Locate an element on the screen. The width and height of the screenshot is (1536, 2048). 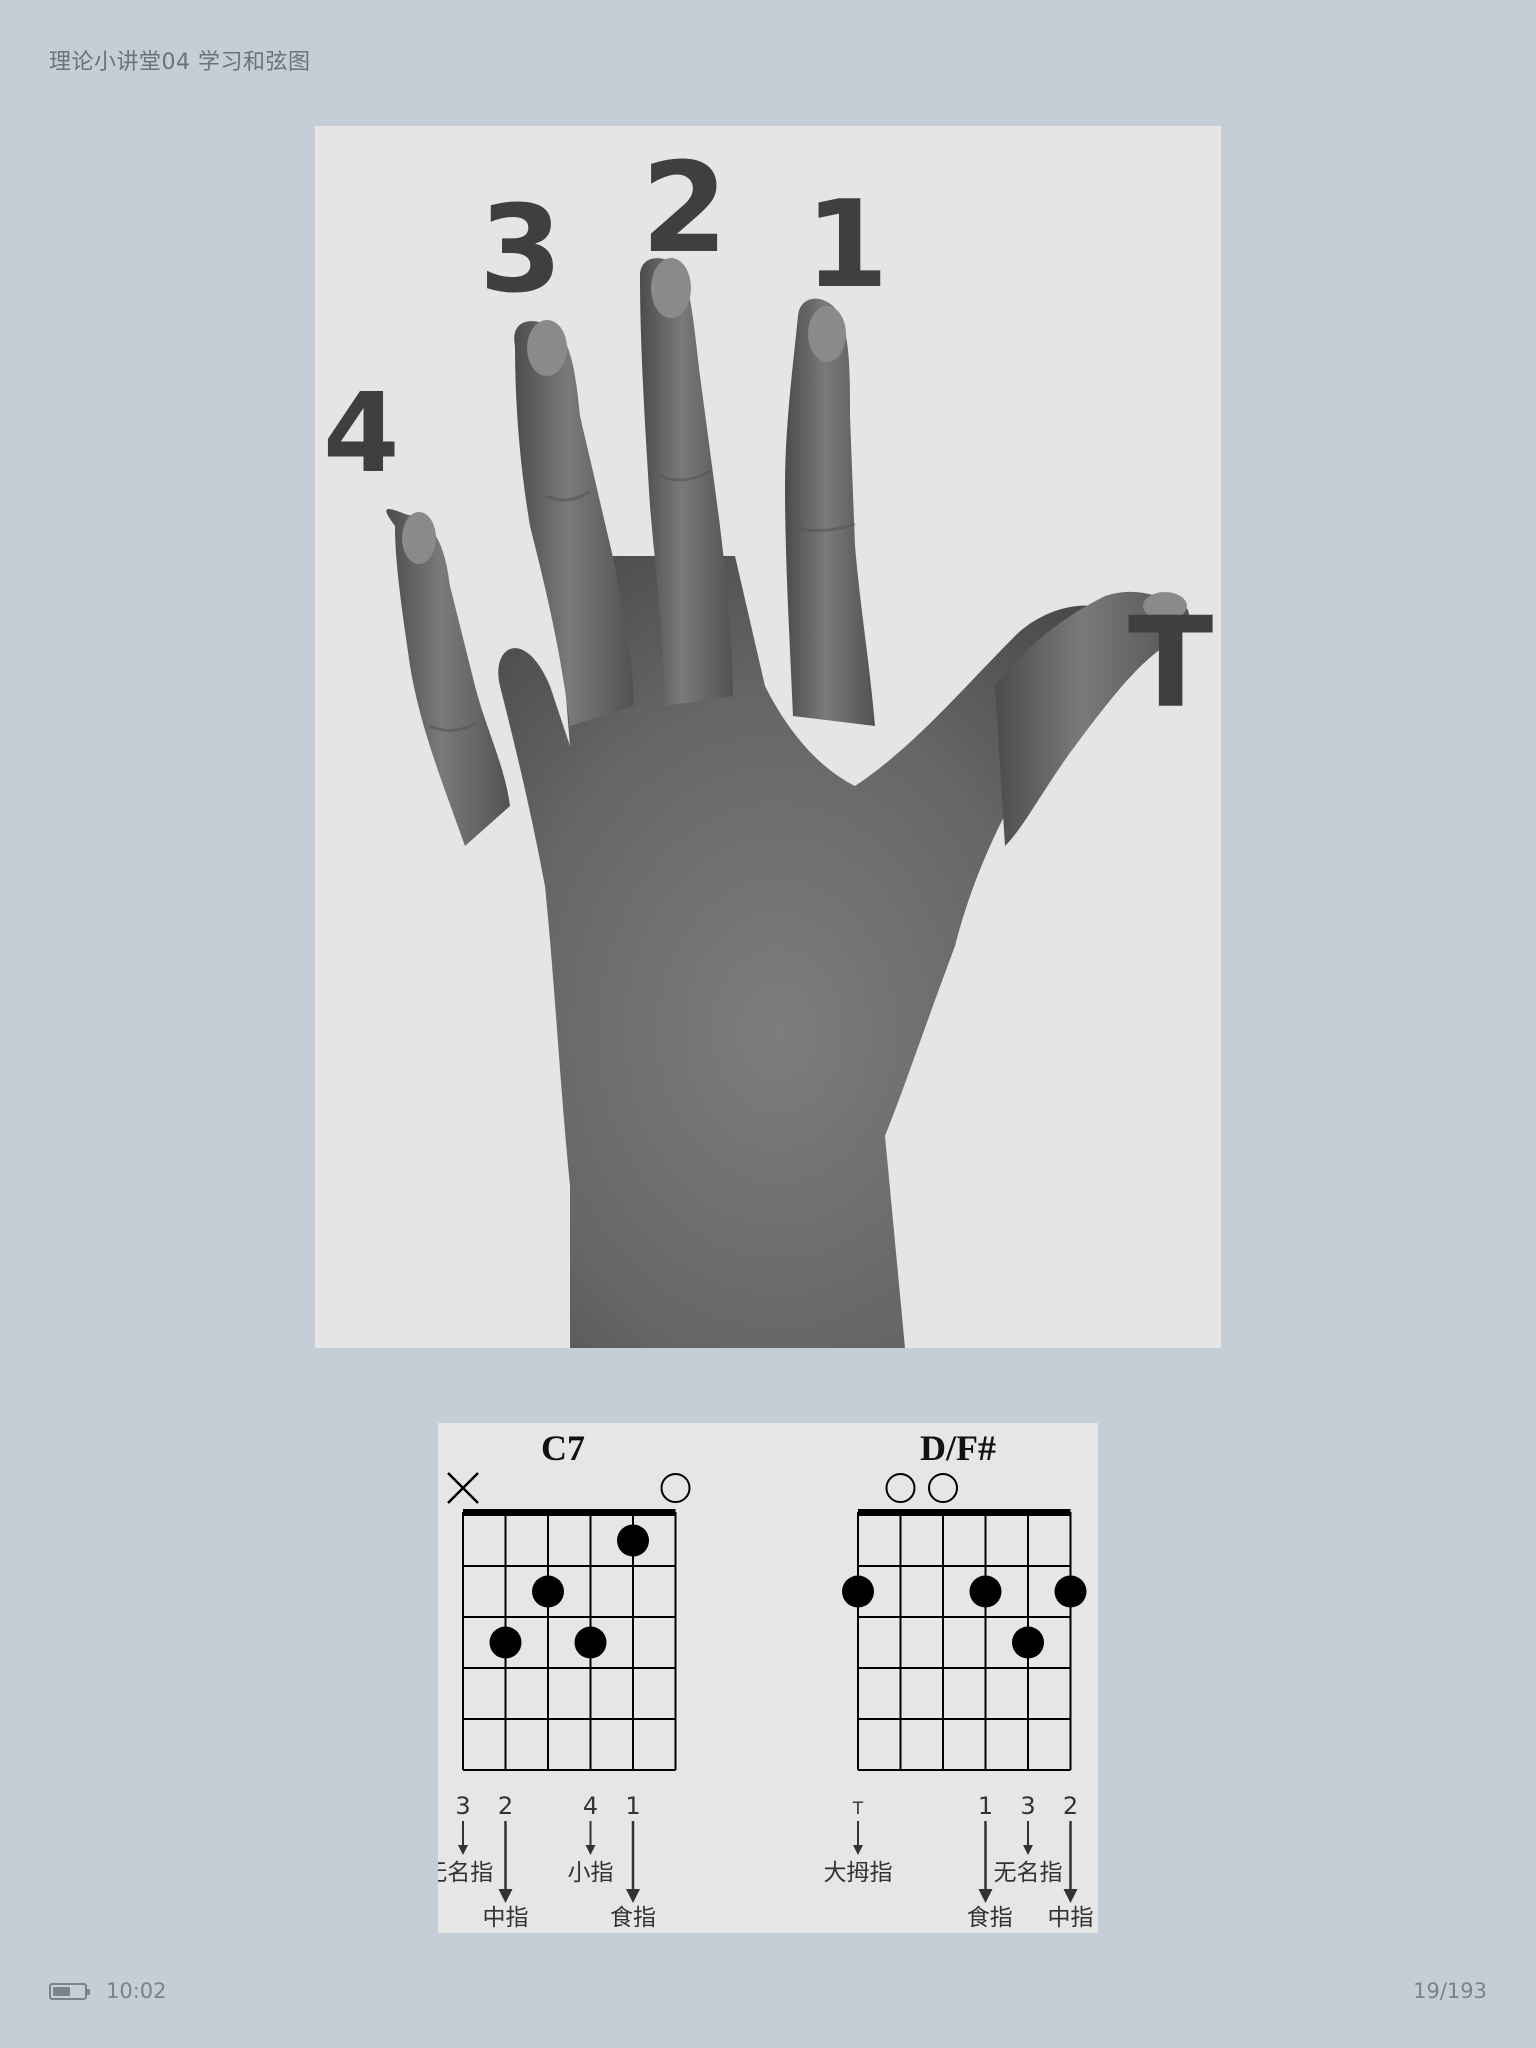
finger-number-label: T is located at coordinates (858, 1809).